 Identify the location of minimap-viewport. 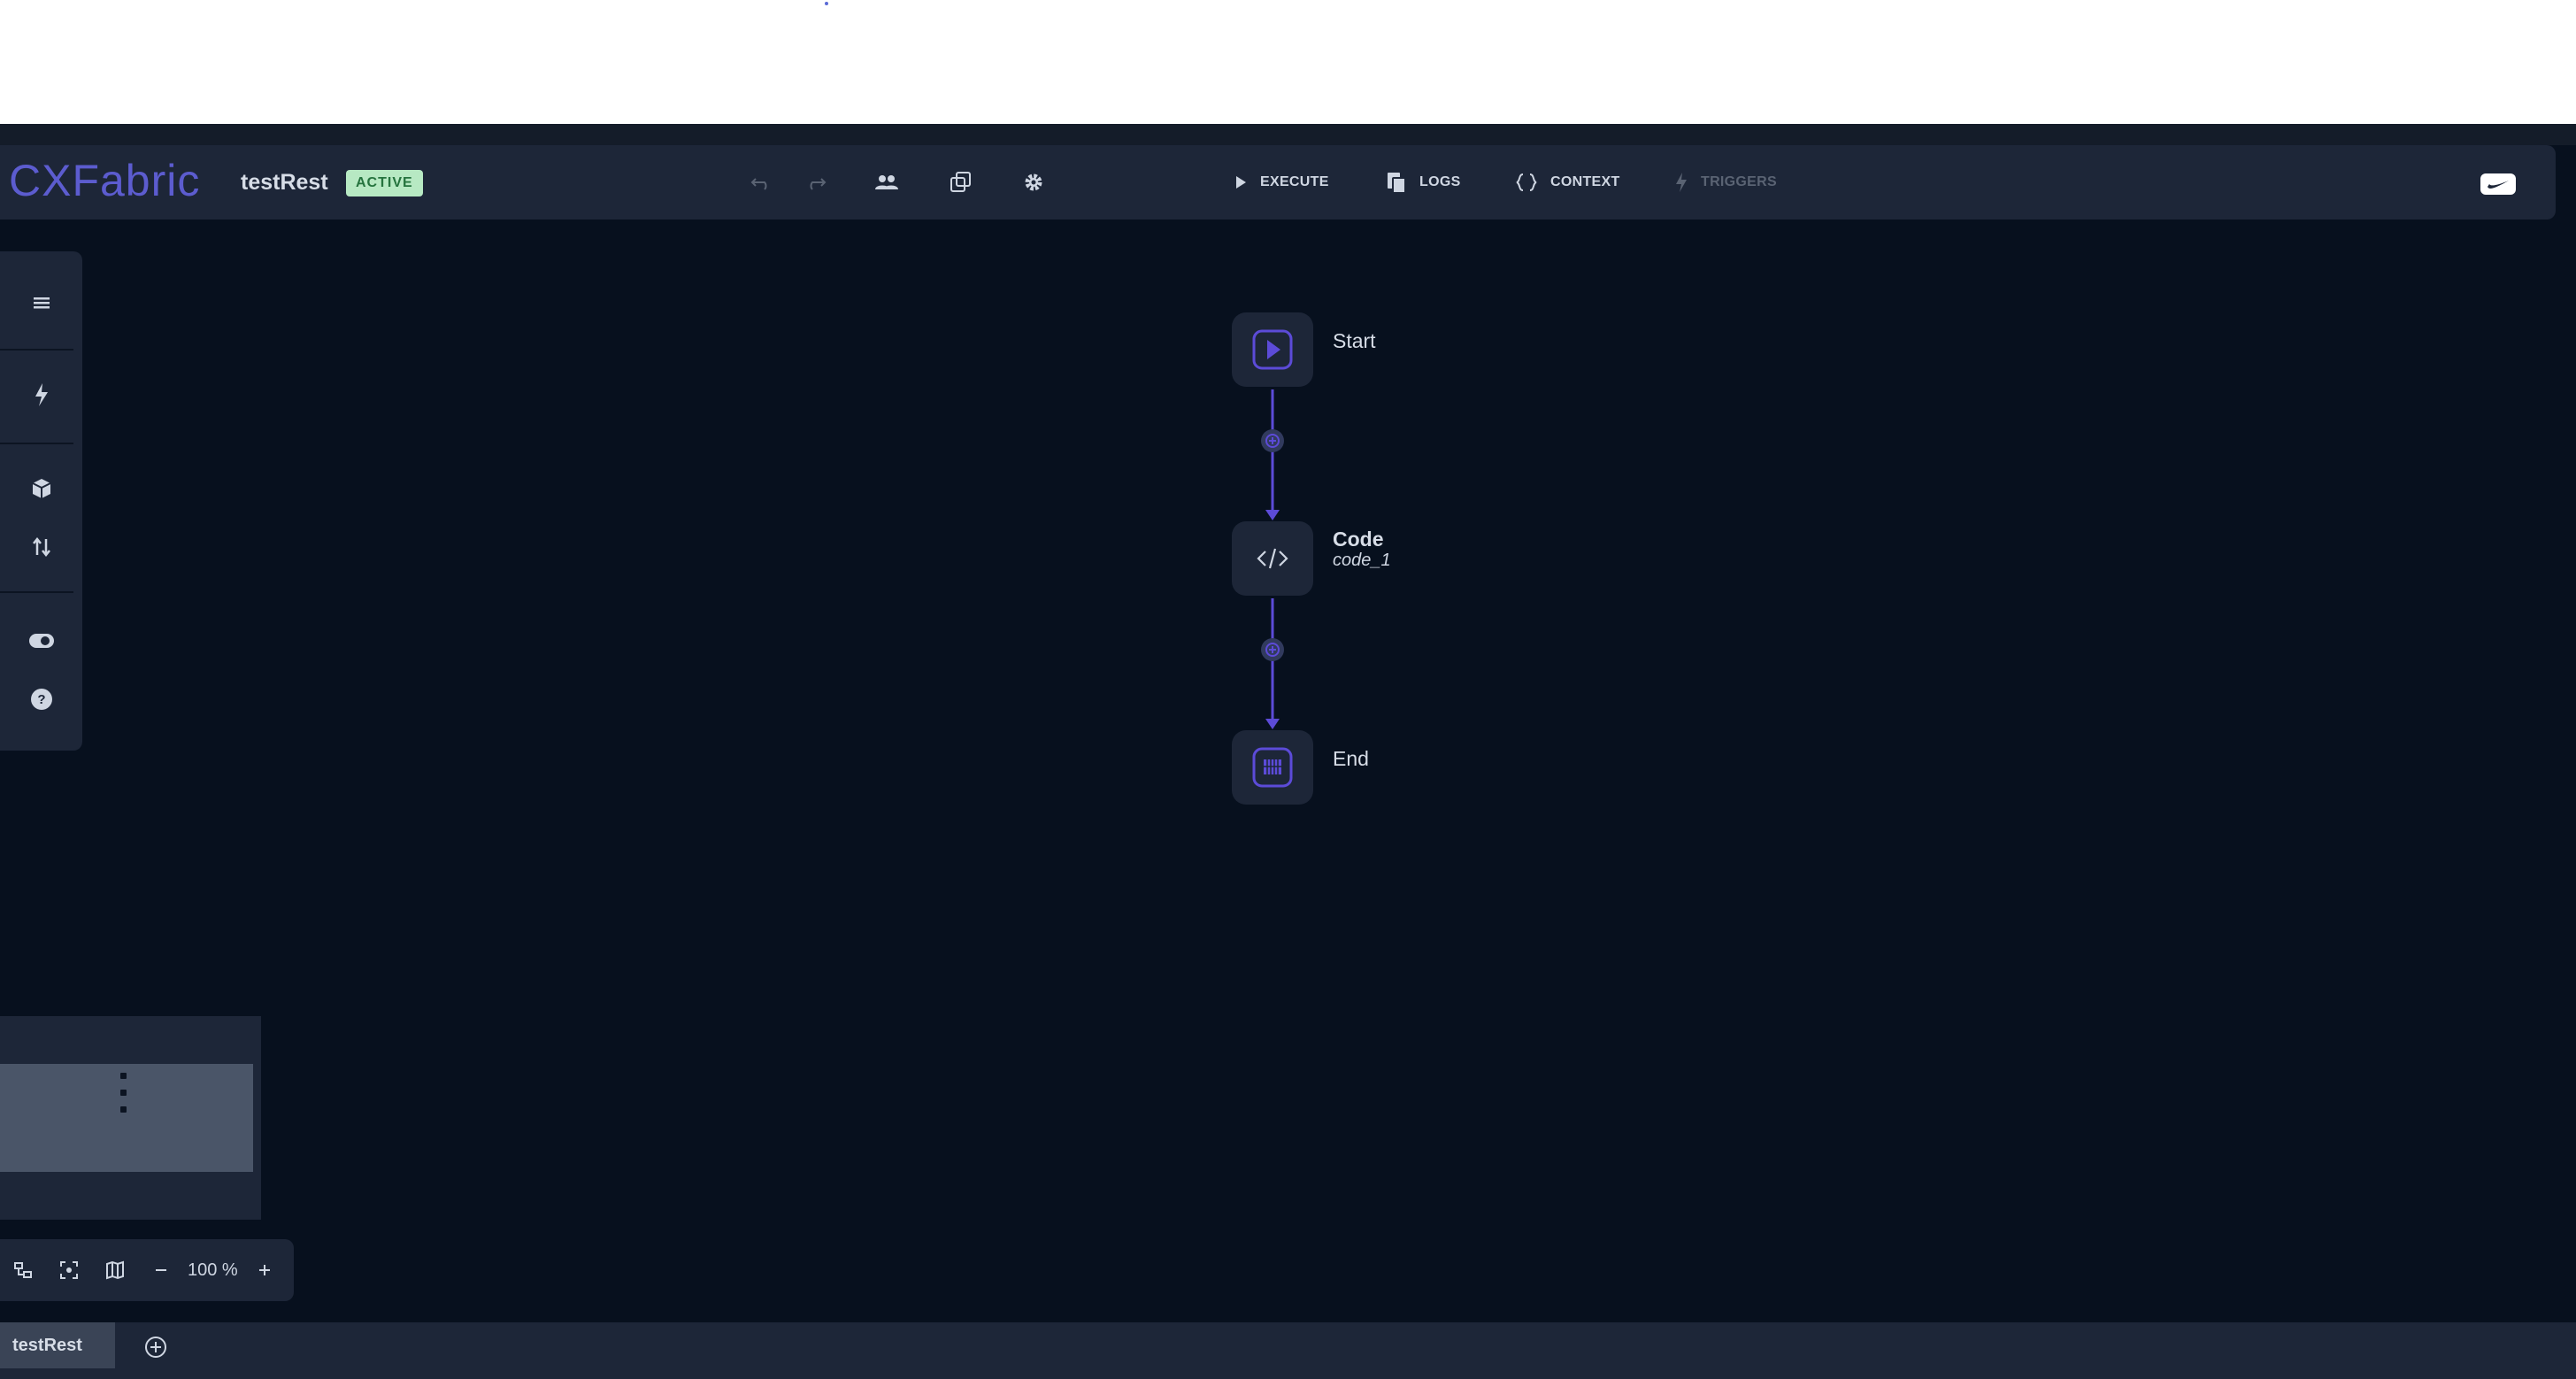
(126, 1118).